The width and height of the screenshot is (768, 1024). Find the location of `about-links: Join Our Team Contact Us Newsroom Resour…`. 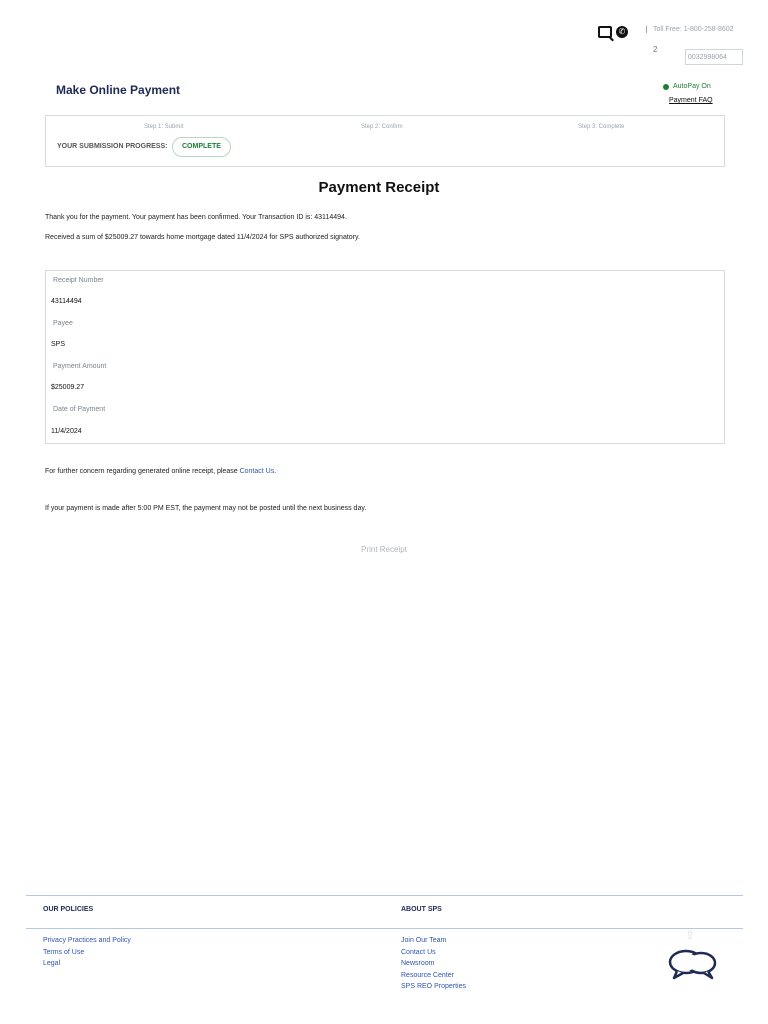

about-links: Join Our Team Contact Us Newsroom Resour… is located at coordinates (433, 964).